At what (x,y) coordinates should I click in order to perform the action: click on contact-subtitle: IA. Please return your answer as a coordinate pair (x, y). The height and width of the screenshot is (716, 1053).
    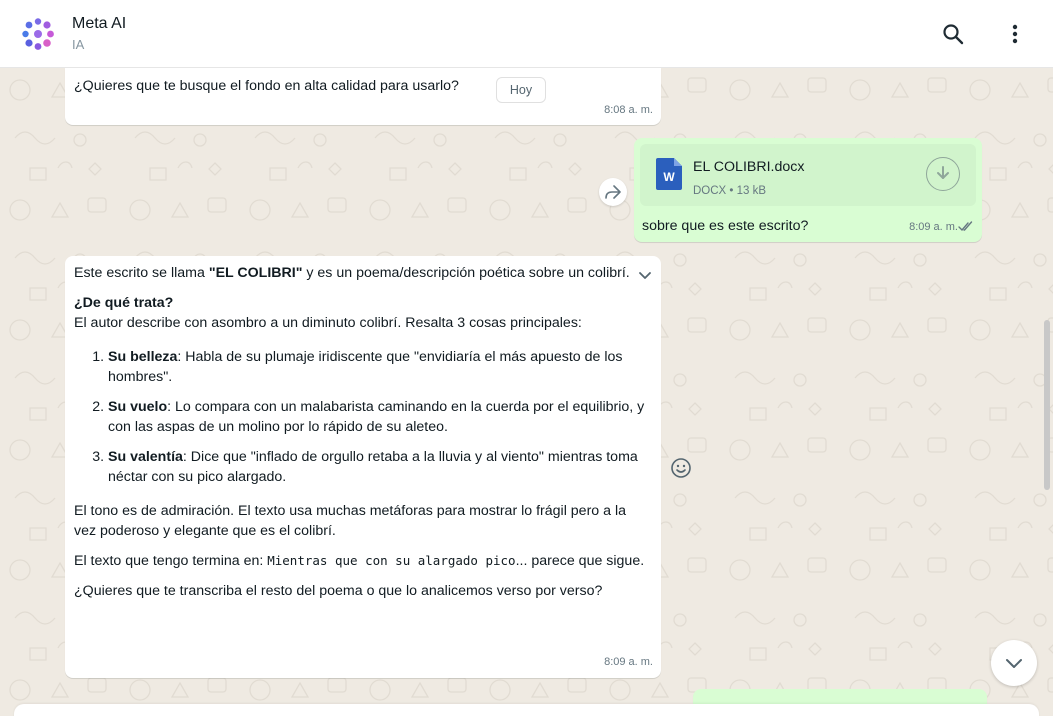
    Looking at the image, I should click on (78, 44).